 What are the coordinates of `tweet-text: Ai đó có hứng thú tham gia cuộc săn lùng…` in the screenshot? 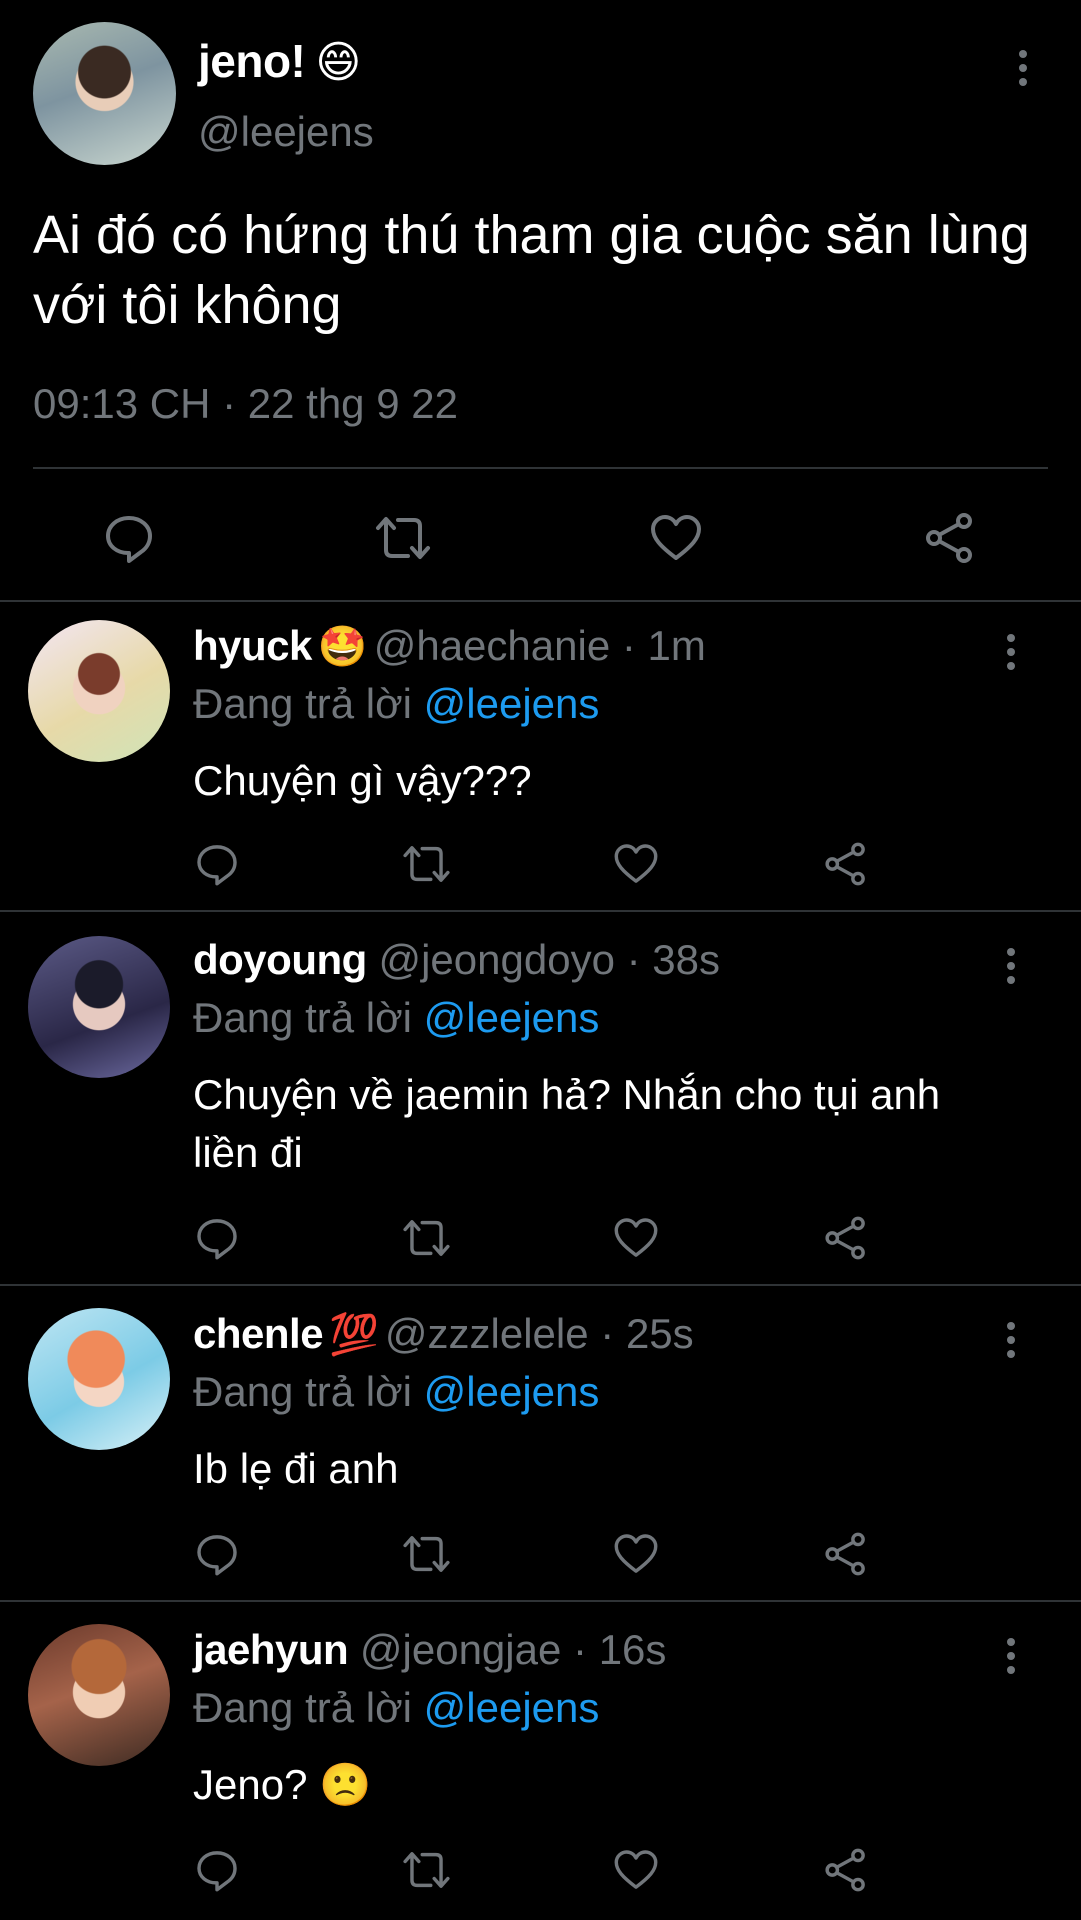 It's located at (531, 270).